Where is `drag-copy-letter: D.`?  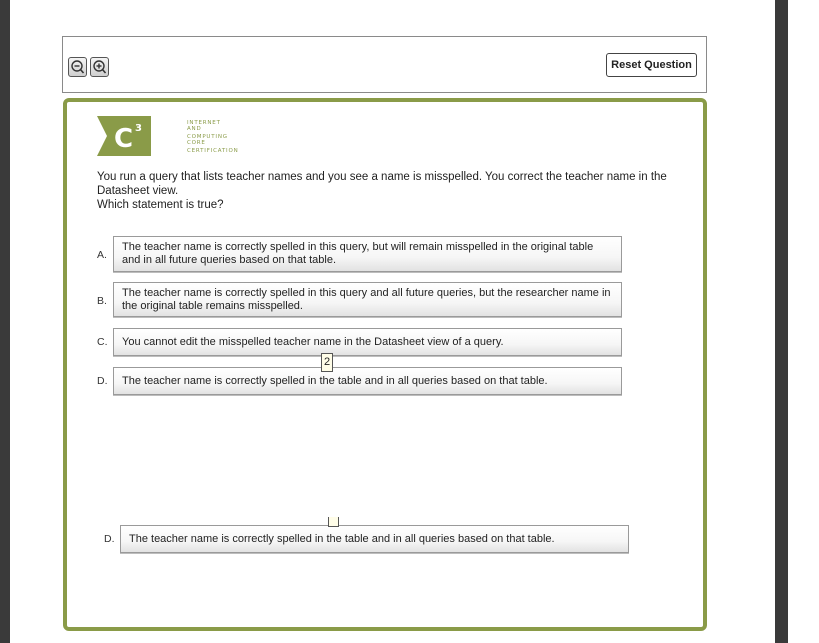
drag-copy-letter: D. is located at coordinates (109, 539).